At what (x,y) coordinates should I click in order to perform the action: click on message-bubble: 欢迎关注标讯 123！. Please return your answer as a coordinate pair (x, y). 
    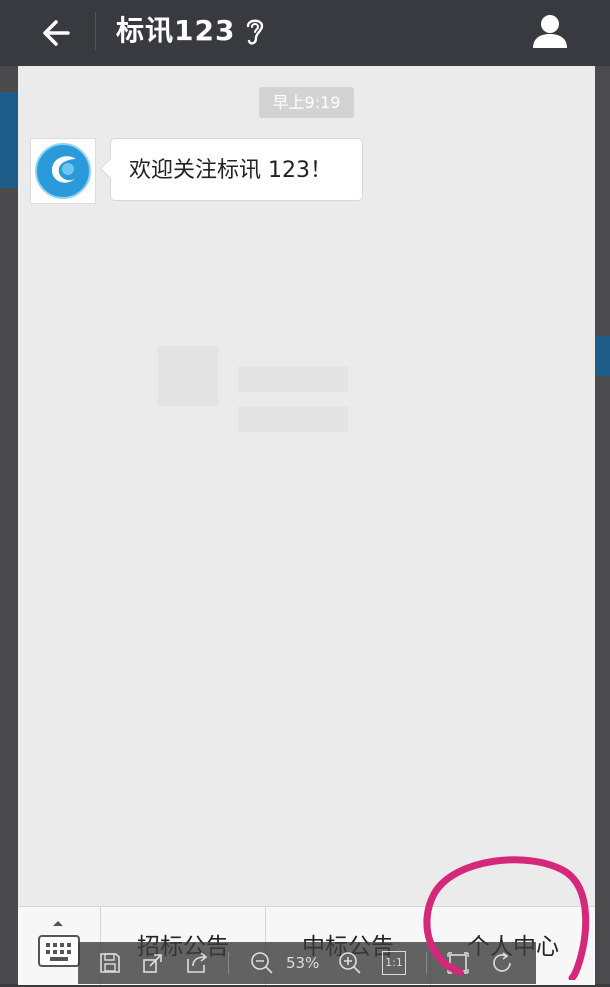
    Looking at the image, I should click on (236, 169).